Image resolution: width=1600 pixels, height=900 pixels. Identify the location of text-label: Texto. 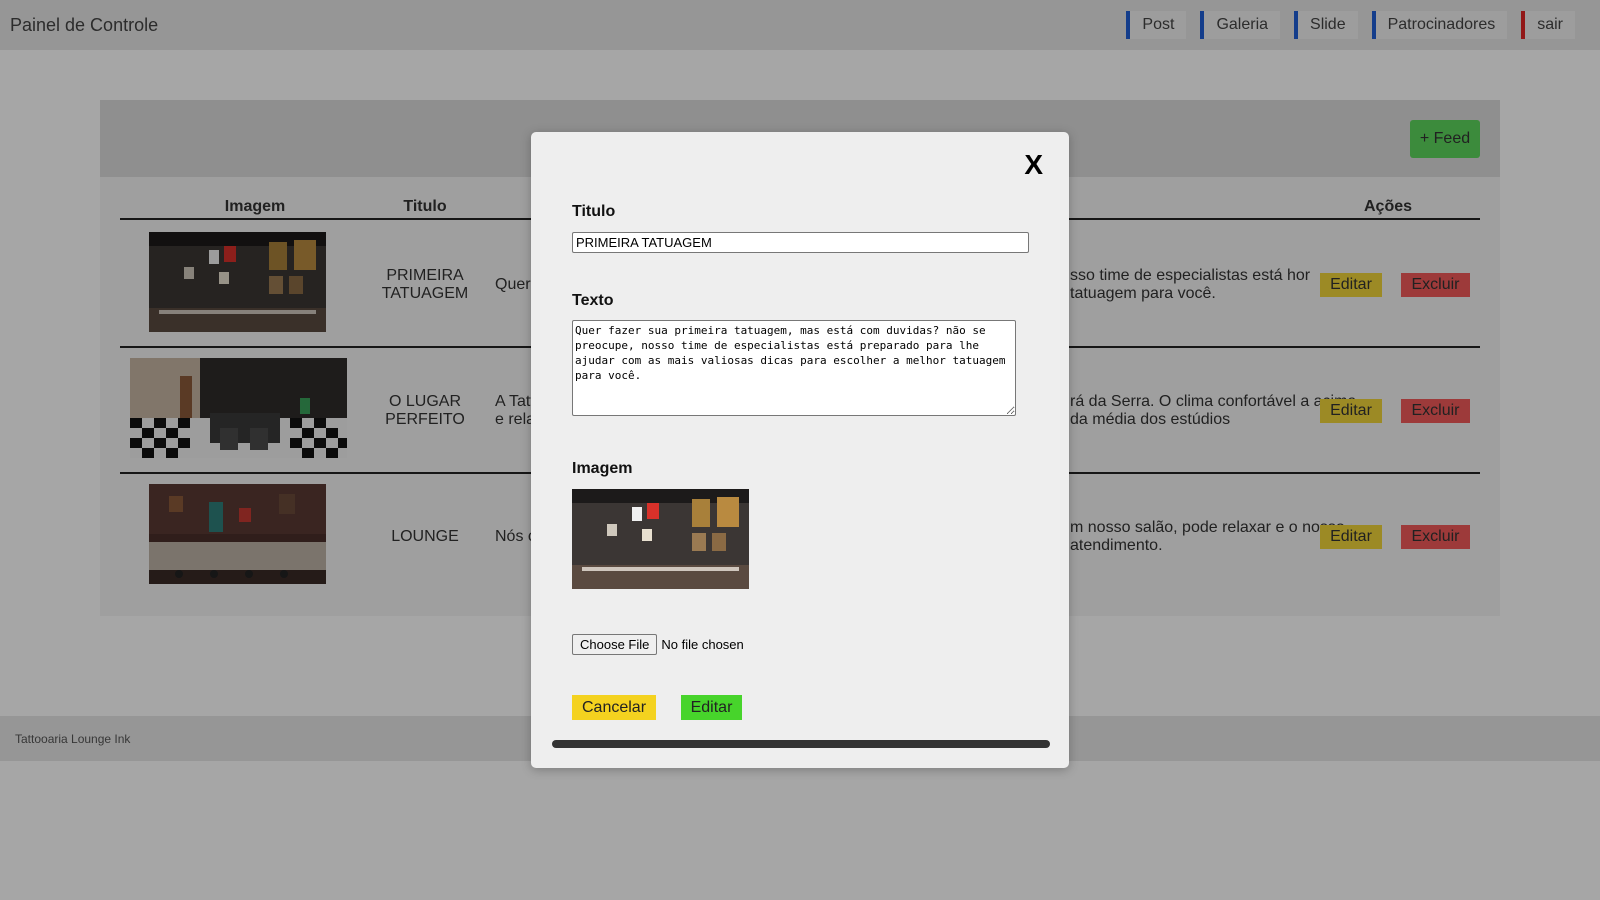
(593, 300).